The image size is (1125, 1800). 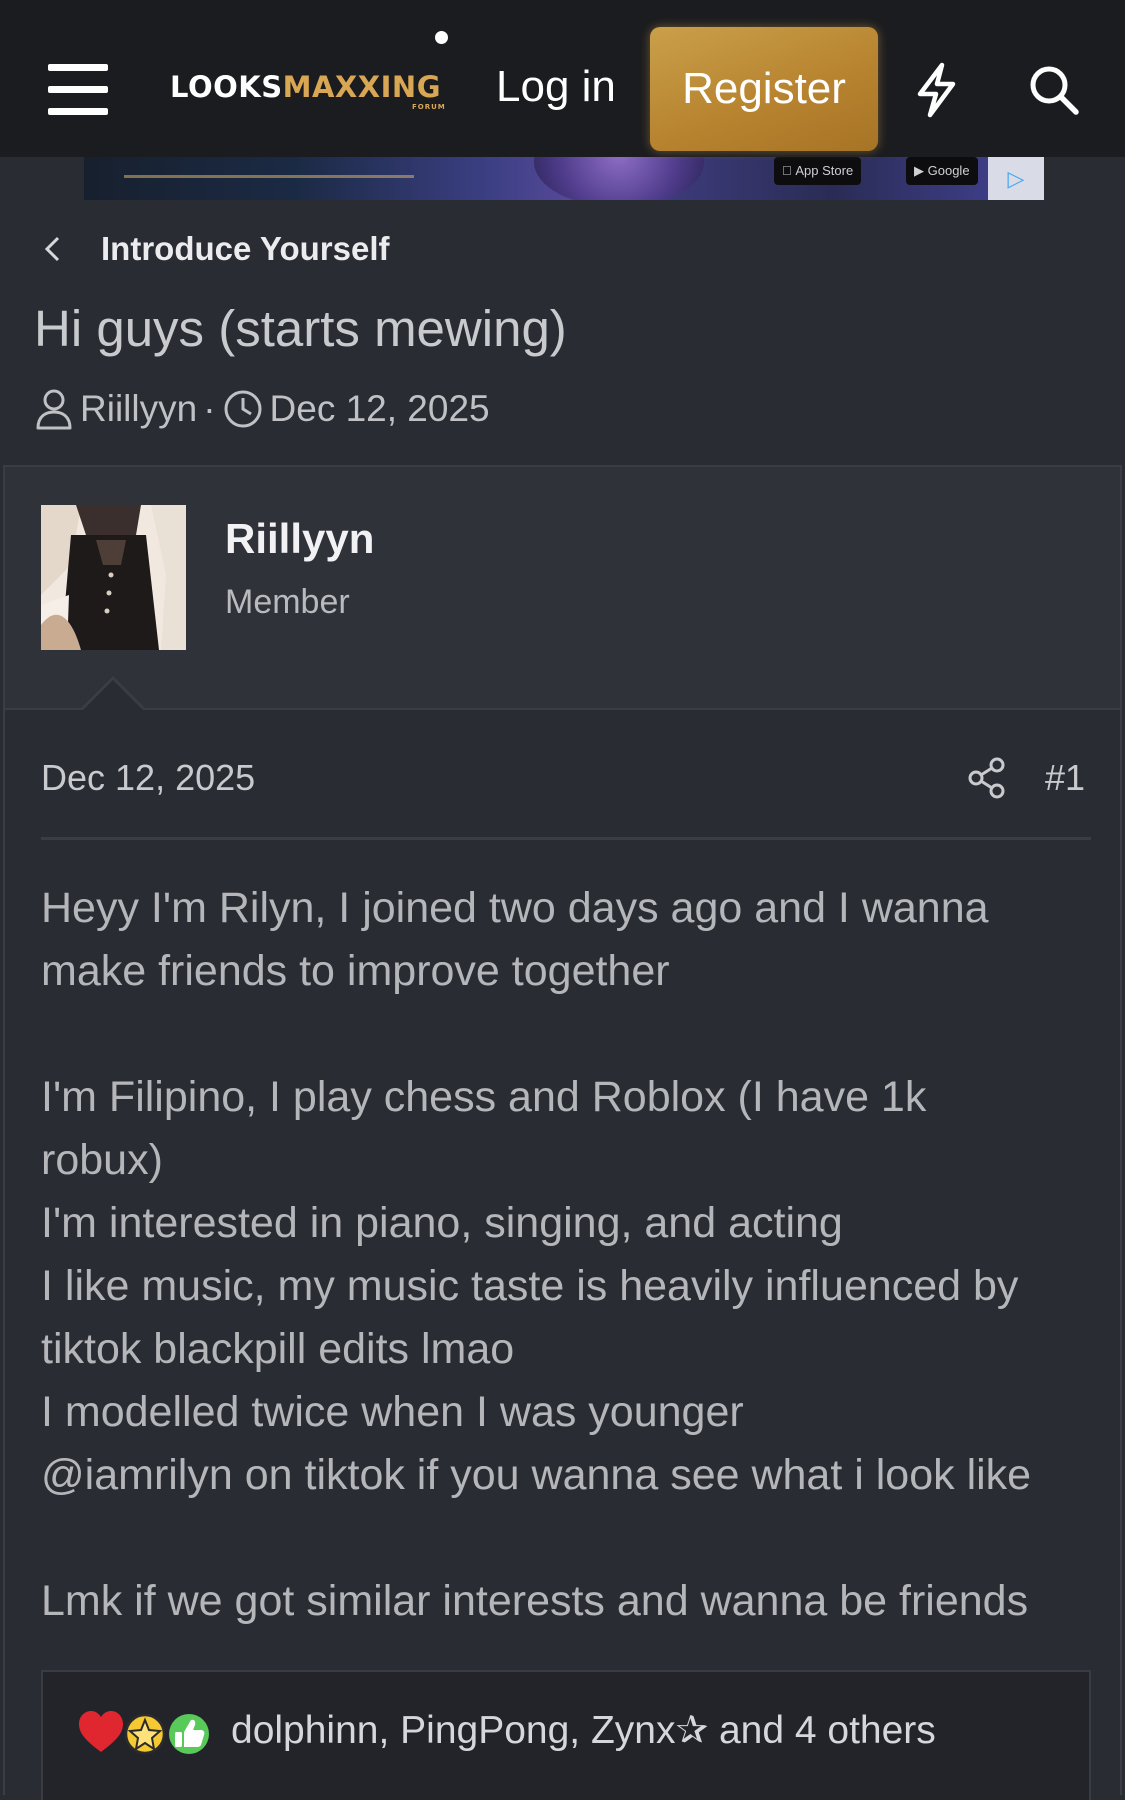 What do you see at coordinates (583, 1730) in the screenshot?
I see `reactions-summary: dolphinn, PingPong, Zynx✰ and 4 others` at bounding box center [583, 1730].